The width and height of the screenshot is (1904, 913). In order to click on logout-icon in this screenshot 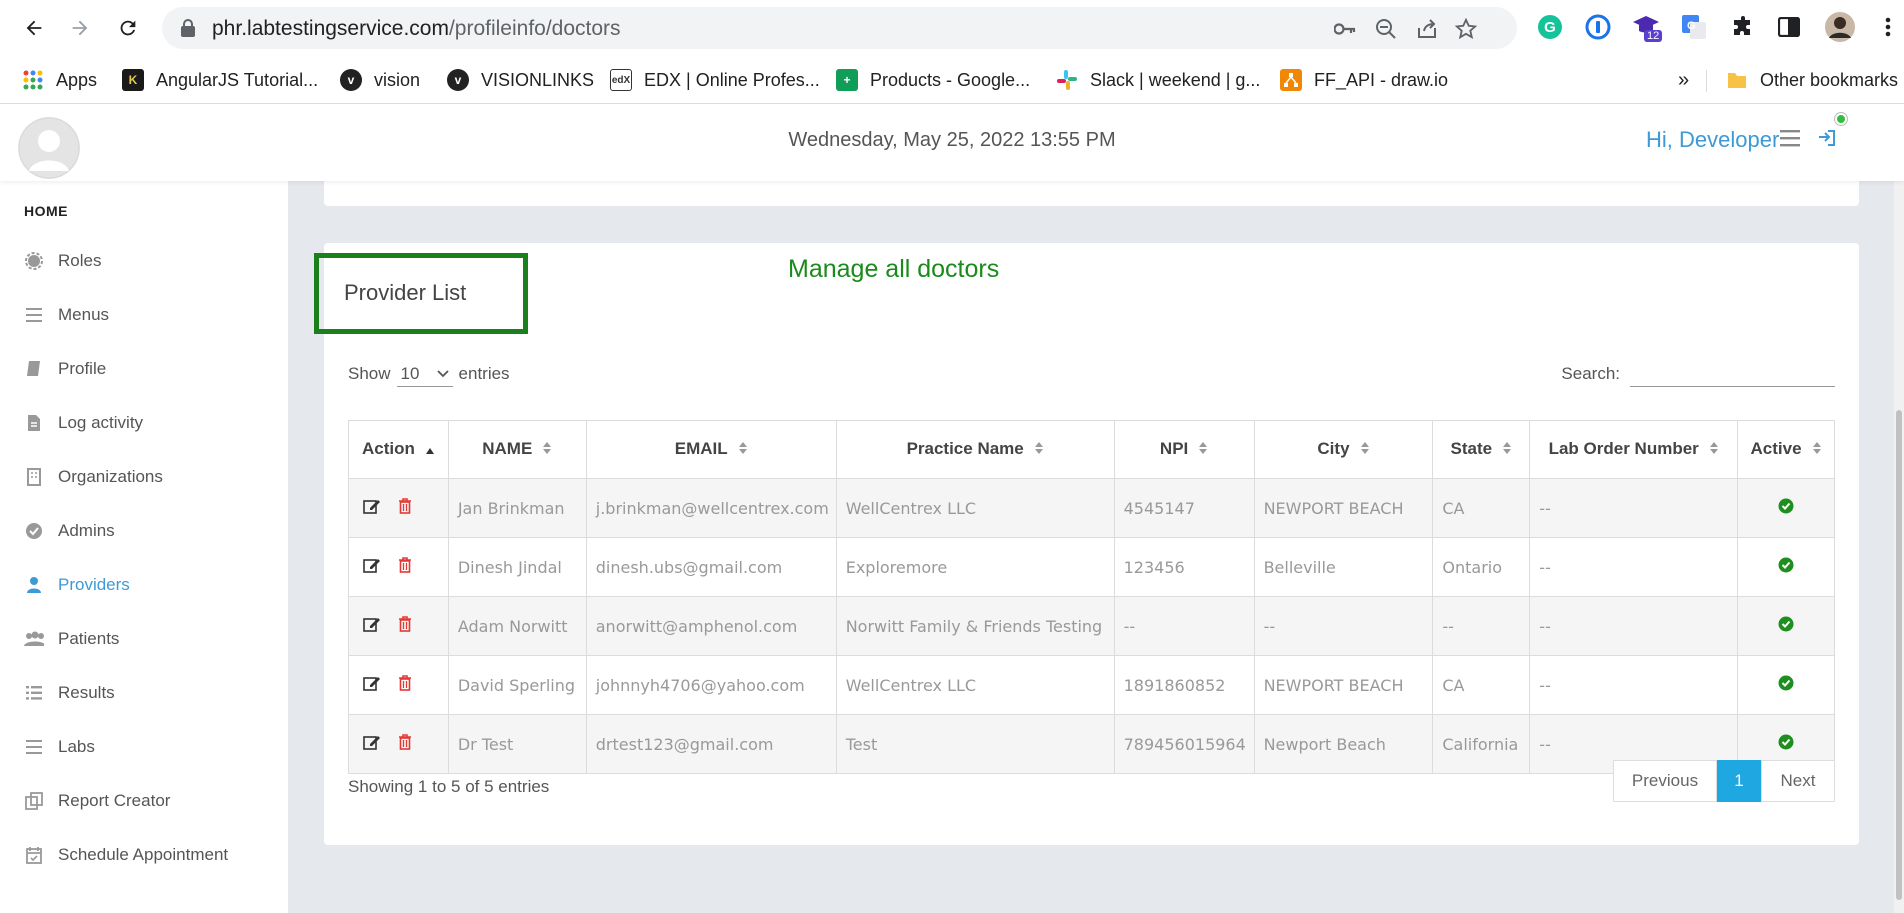, I will do `click(1827, 140)`.